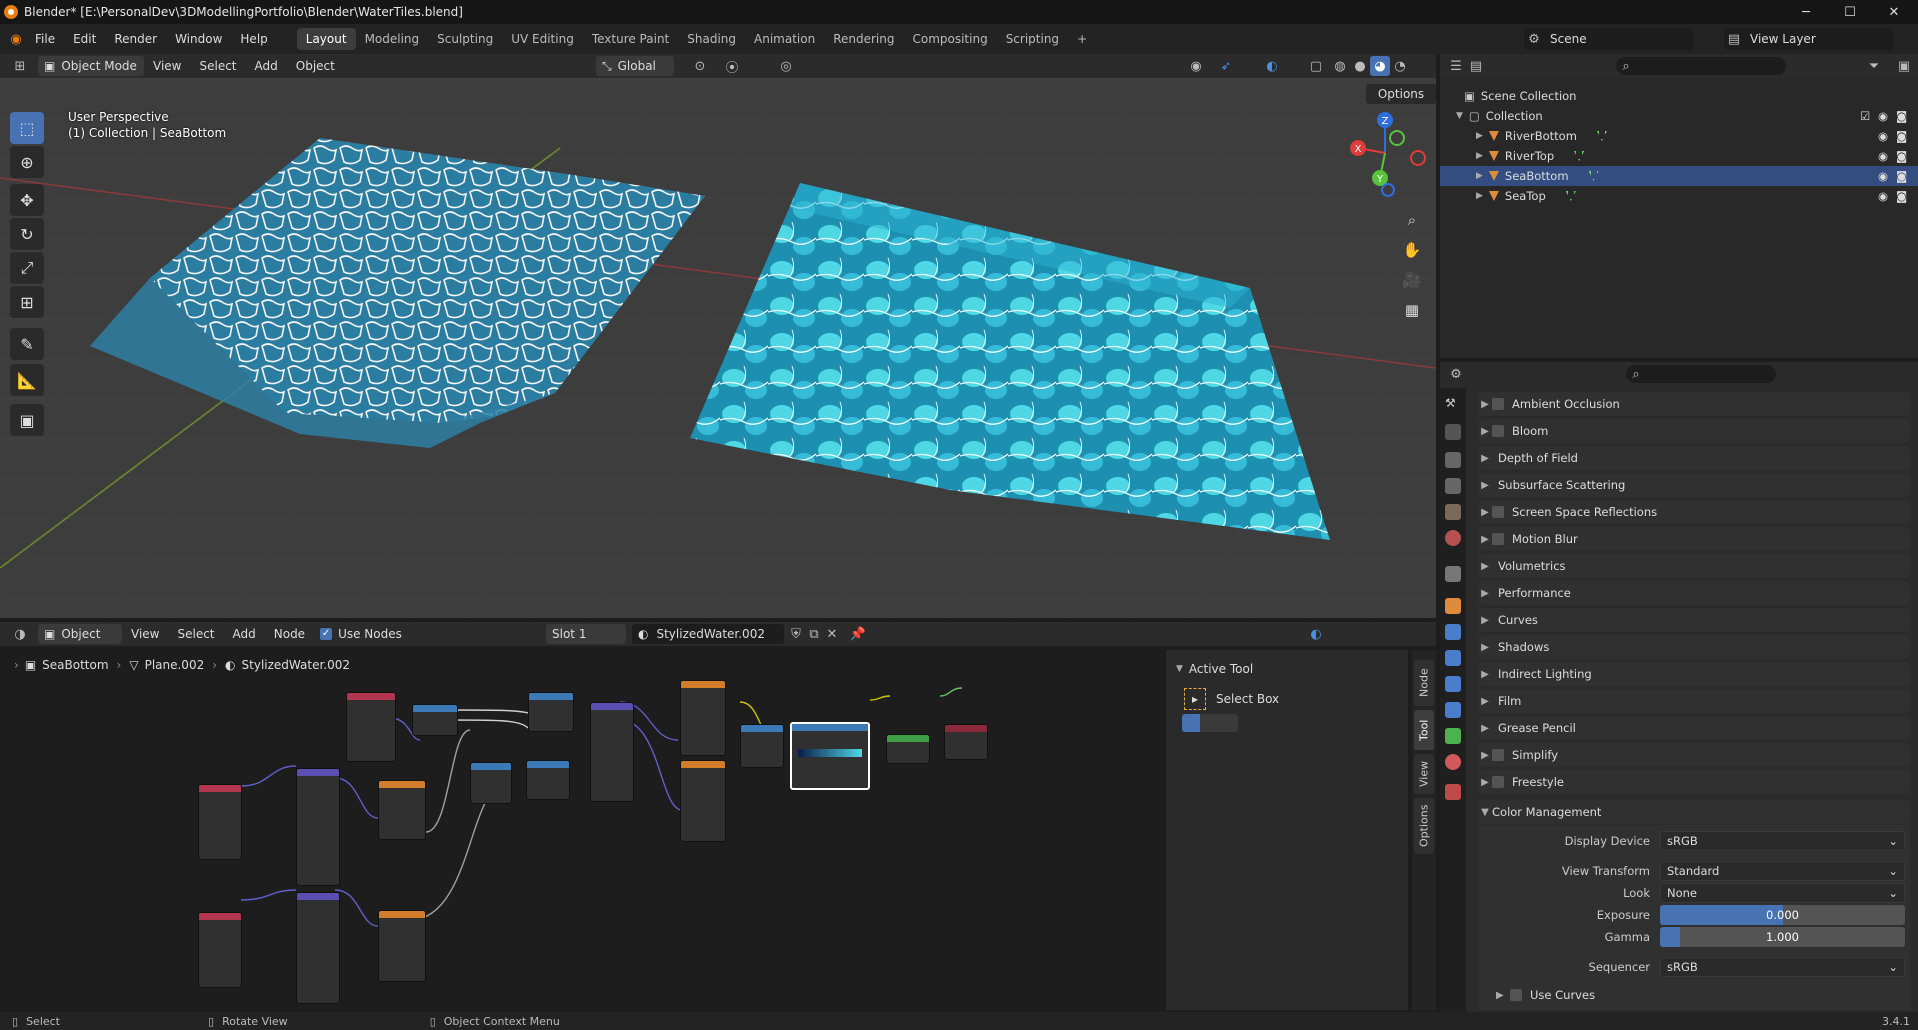 Image resolution: width=1918 pixels, height=1030 pixels. What do you see at coordinates (796, 634) in the screenshot?
I see `fake-user-shield-icon: ⛨` at bounding box center [796, 634].